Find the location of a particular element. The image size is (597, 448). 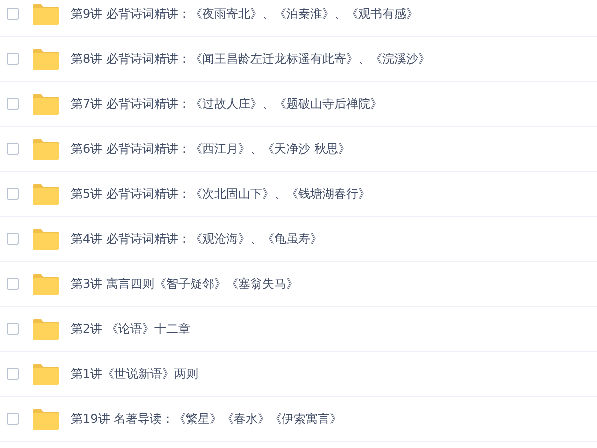

folder-name: 第19讲 名著导读：《繁星》《春水》《伊索寓言》 is located at coordinates (206, 419).